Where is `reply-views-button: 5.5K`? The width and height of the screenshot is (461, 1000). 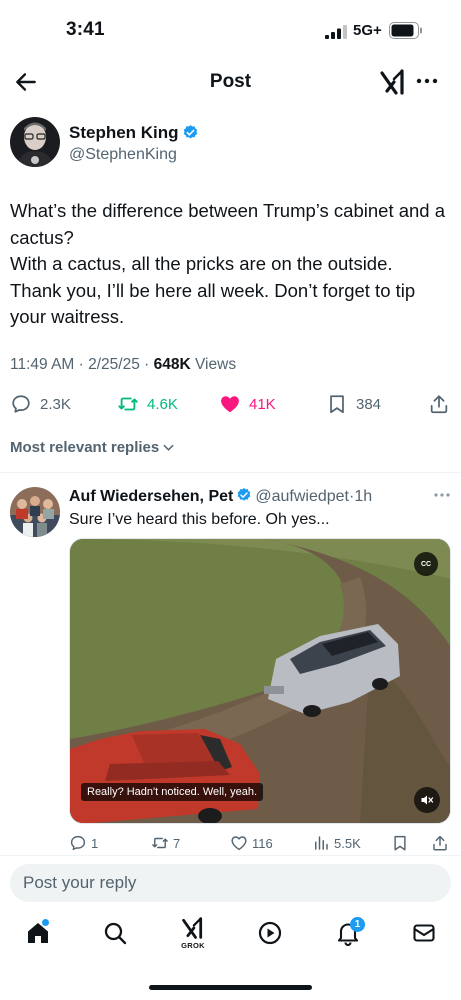
reply-views-button: 5.5K is located at coordinates (336, 843).